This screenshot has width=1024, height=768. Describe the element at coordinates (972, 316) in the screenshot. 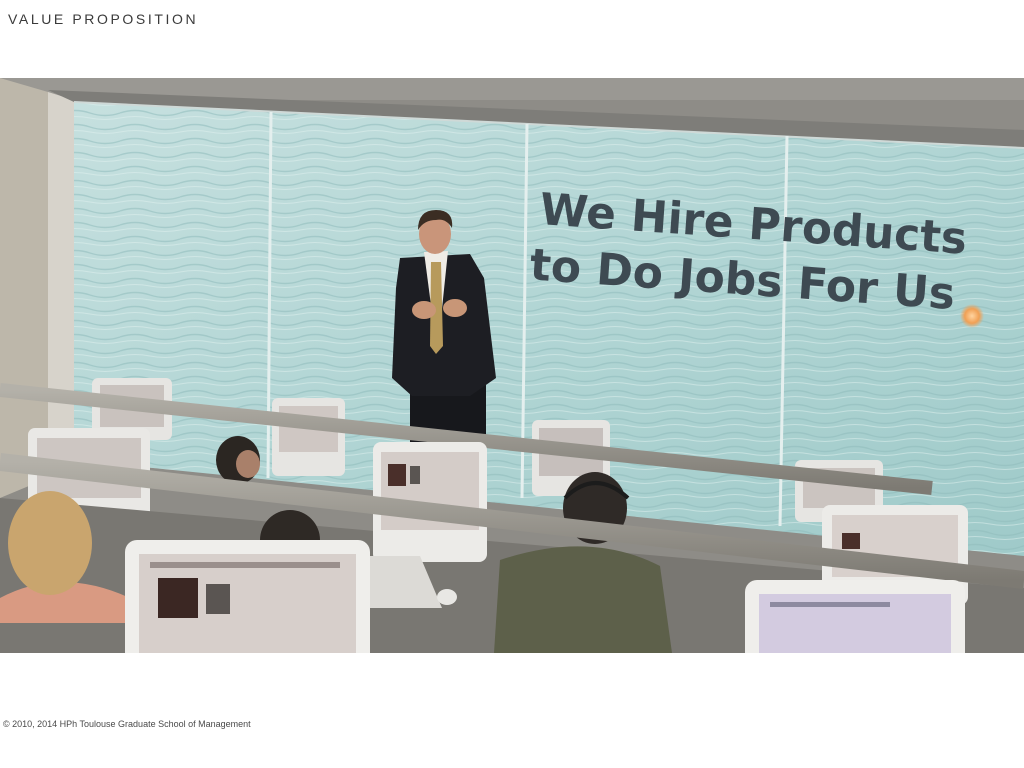

I see `orange-buoy-light` at that location.